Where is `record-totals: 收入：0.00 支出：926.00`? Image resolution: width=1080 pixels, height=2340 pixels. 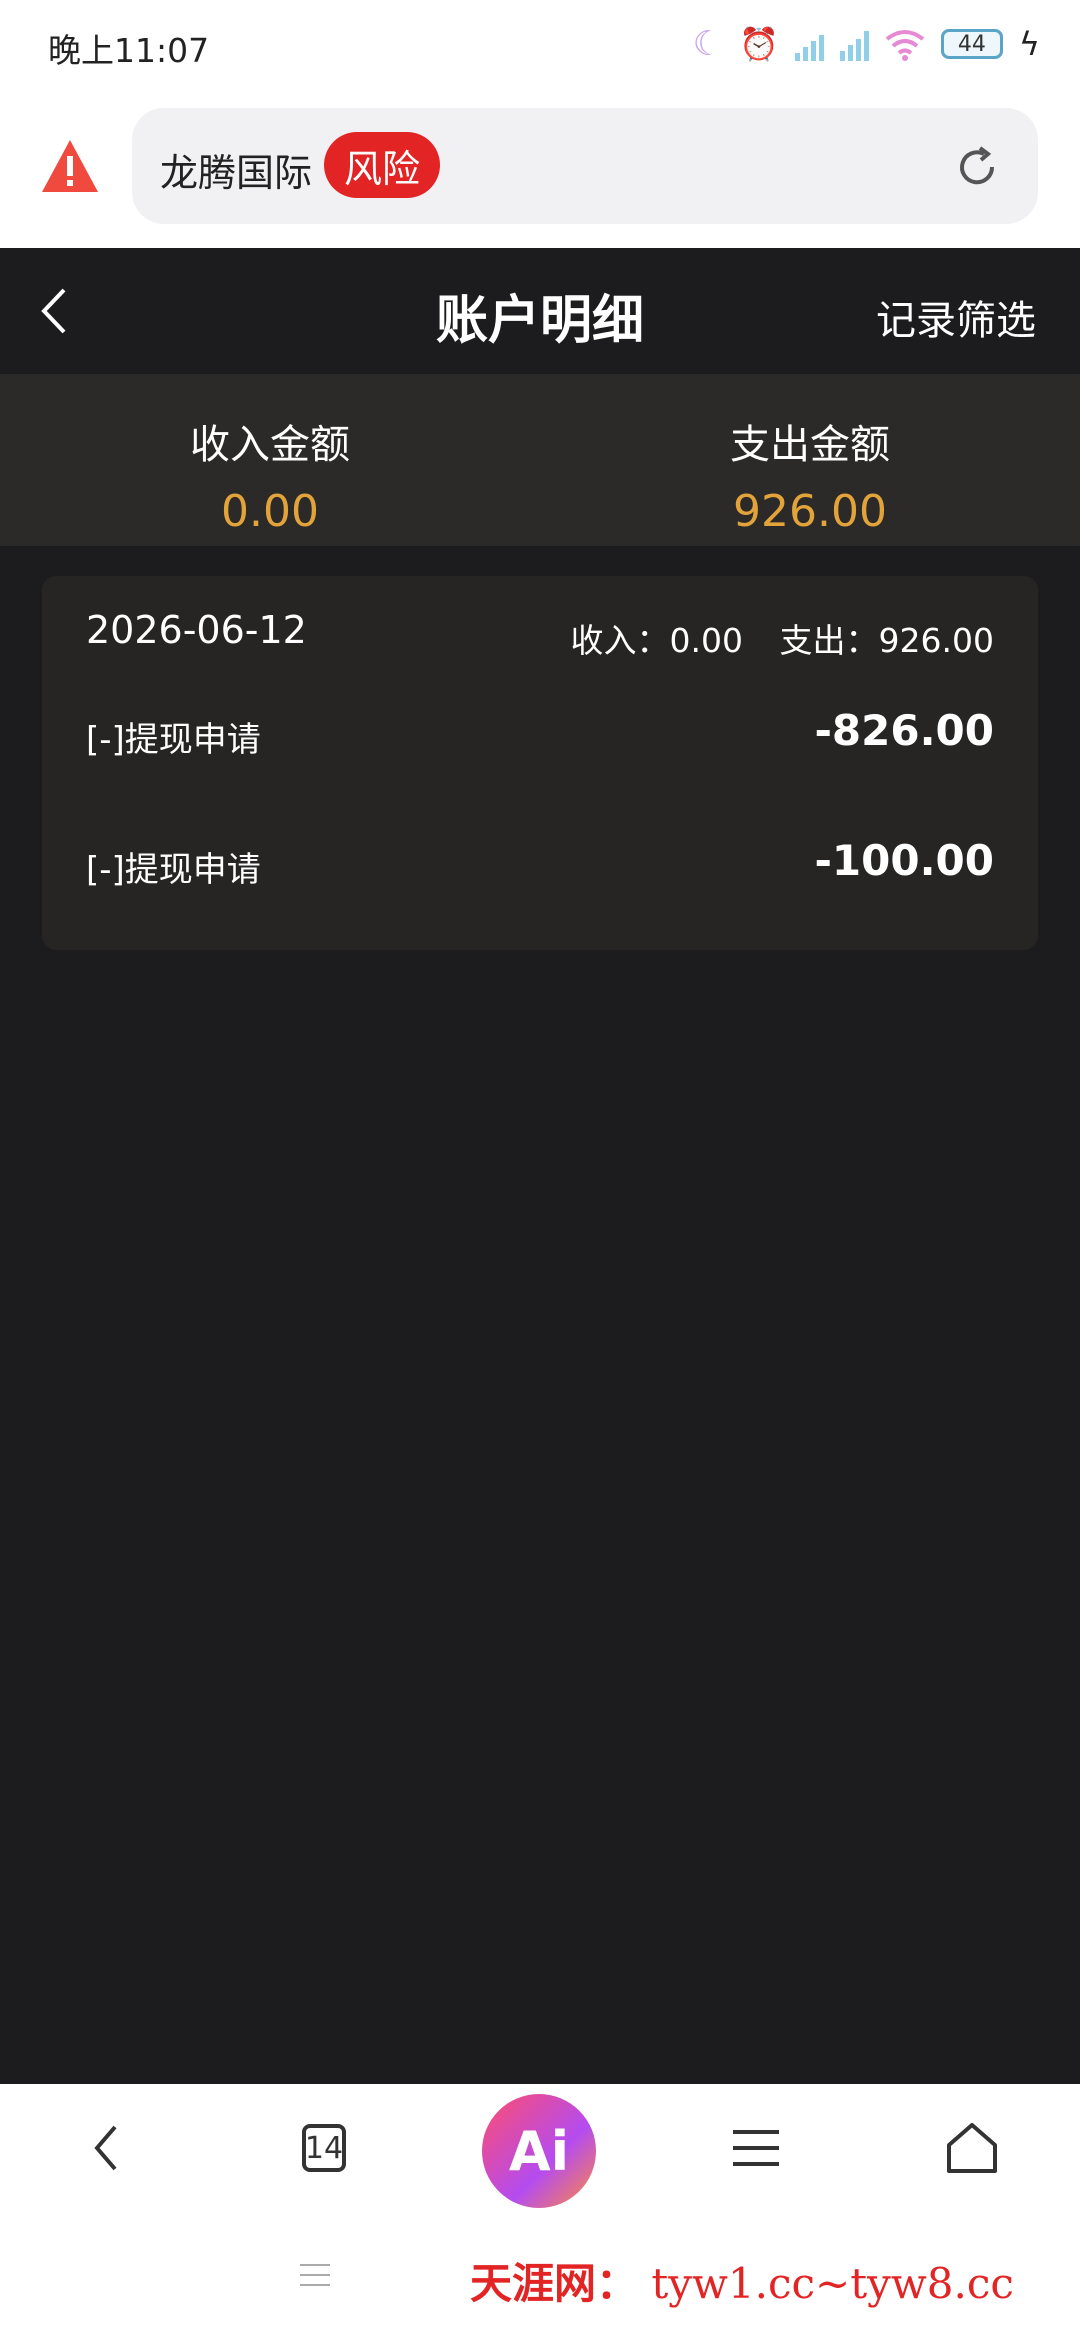 record-totals: 收入：0.00 支出：926.00 is located at coordinates (769, 638).